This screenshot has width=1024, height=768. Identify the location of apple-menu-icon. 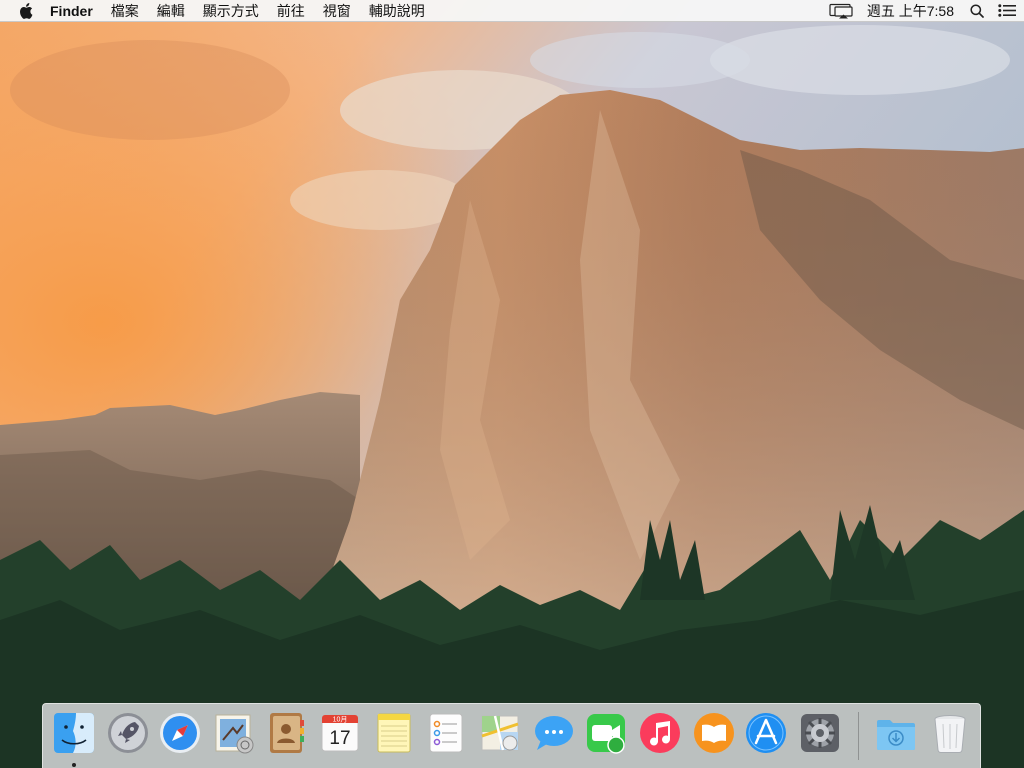
(26, 11).